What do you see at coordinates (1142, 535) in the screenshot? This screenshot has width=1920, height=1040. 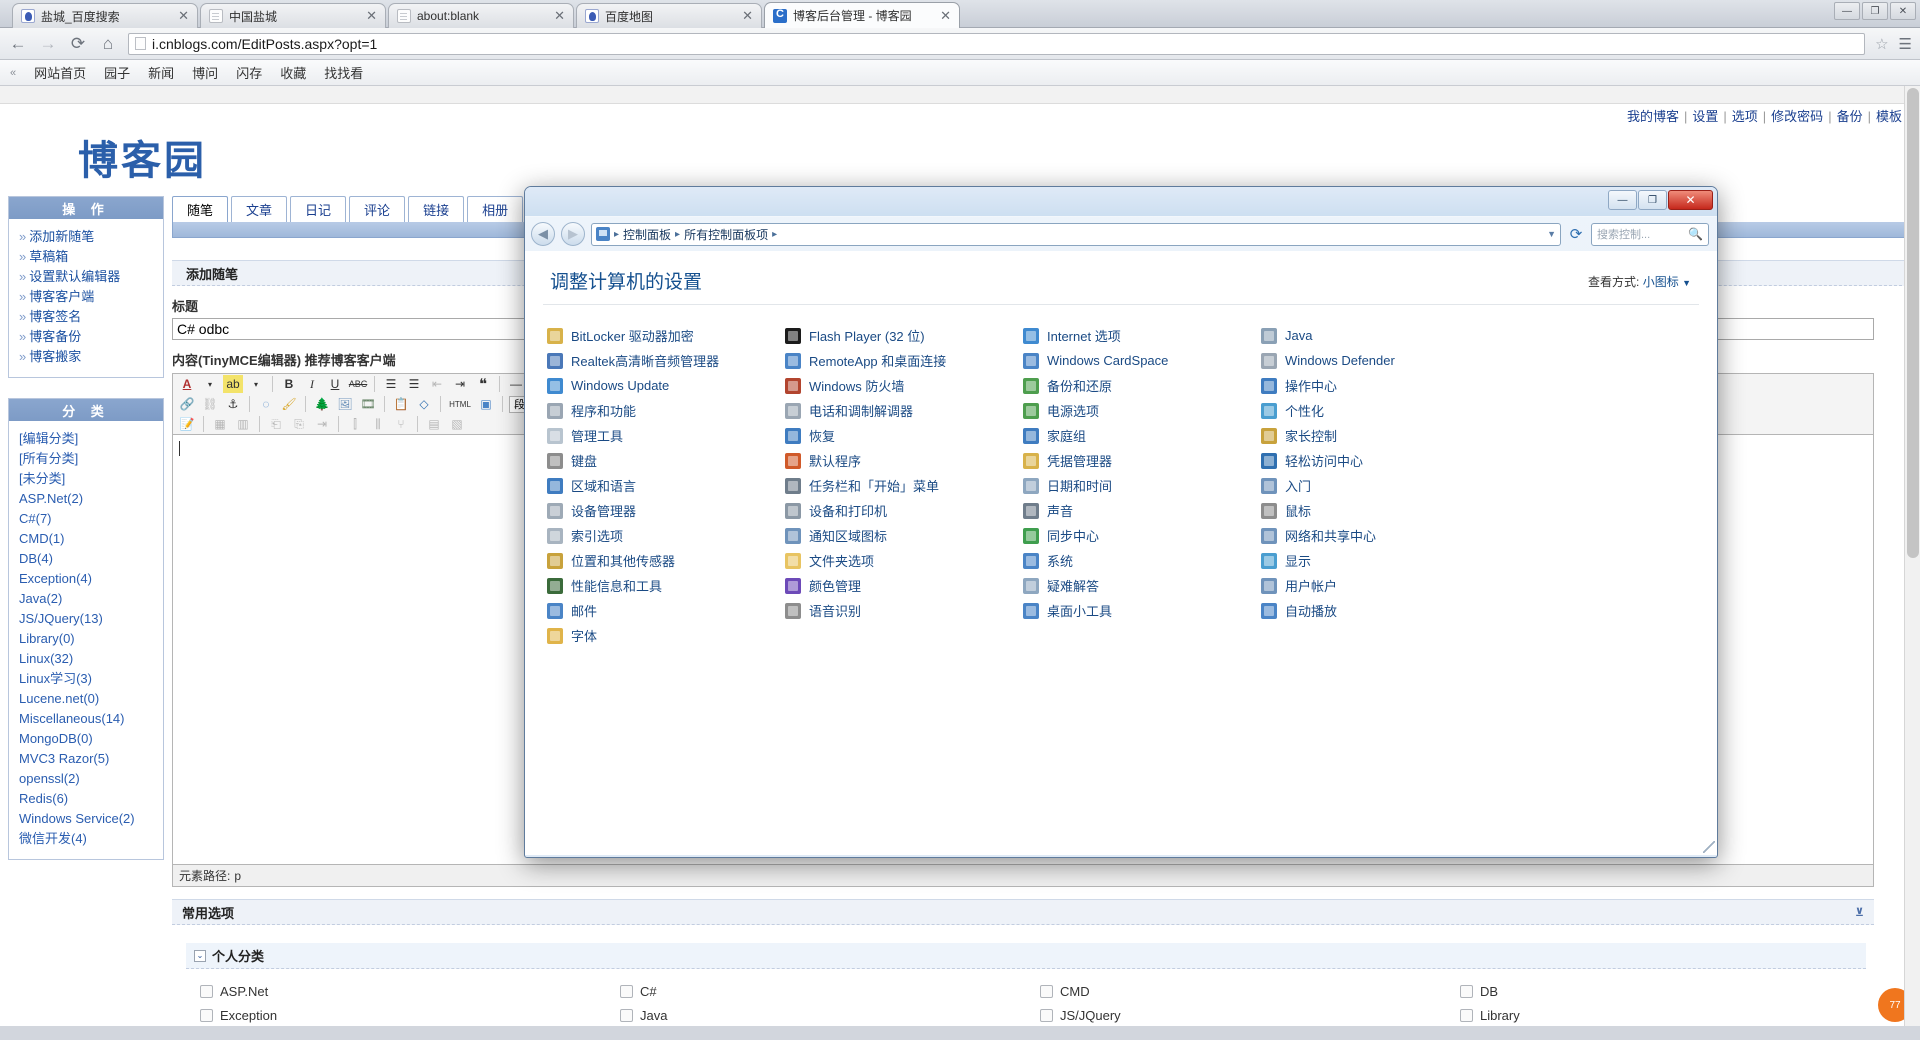 I see `control-panel-item: 同步中心` at bounding box center [1142, 535].